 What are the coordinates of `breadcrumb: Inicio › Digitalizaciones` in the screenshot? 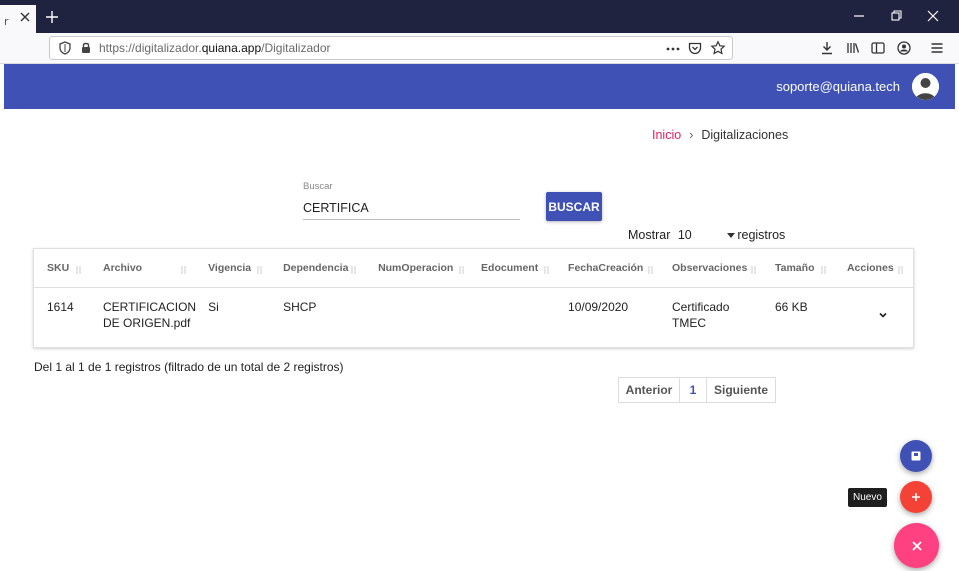 It's located at (720, 135).